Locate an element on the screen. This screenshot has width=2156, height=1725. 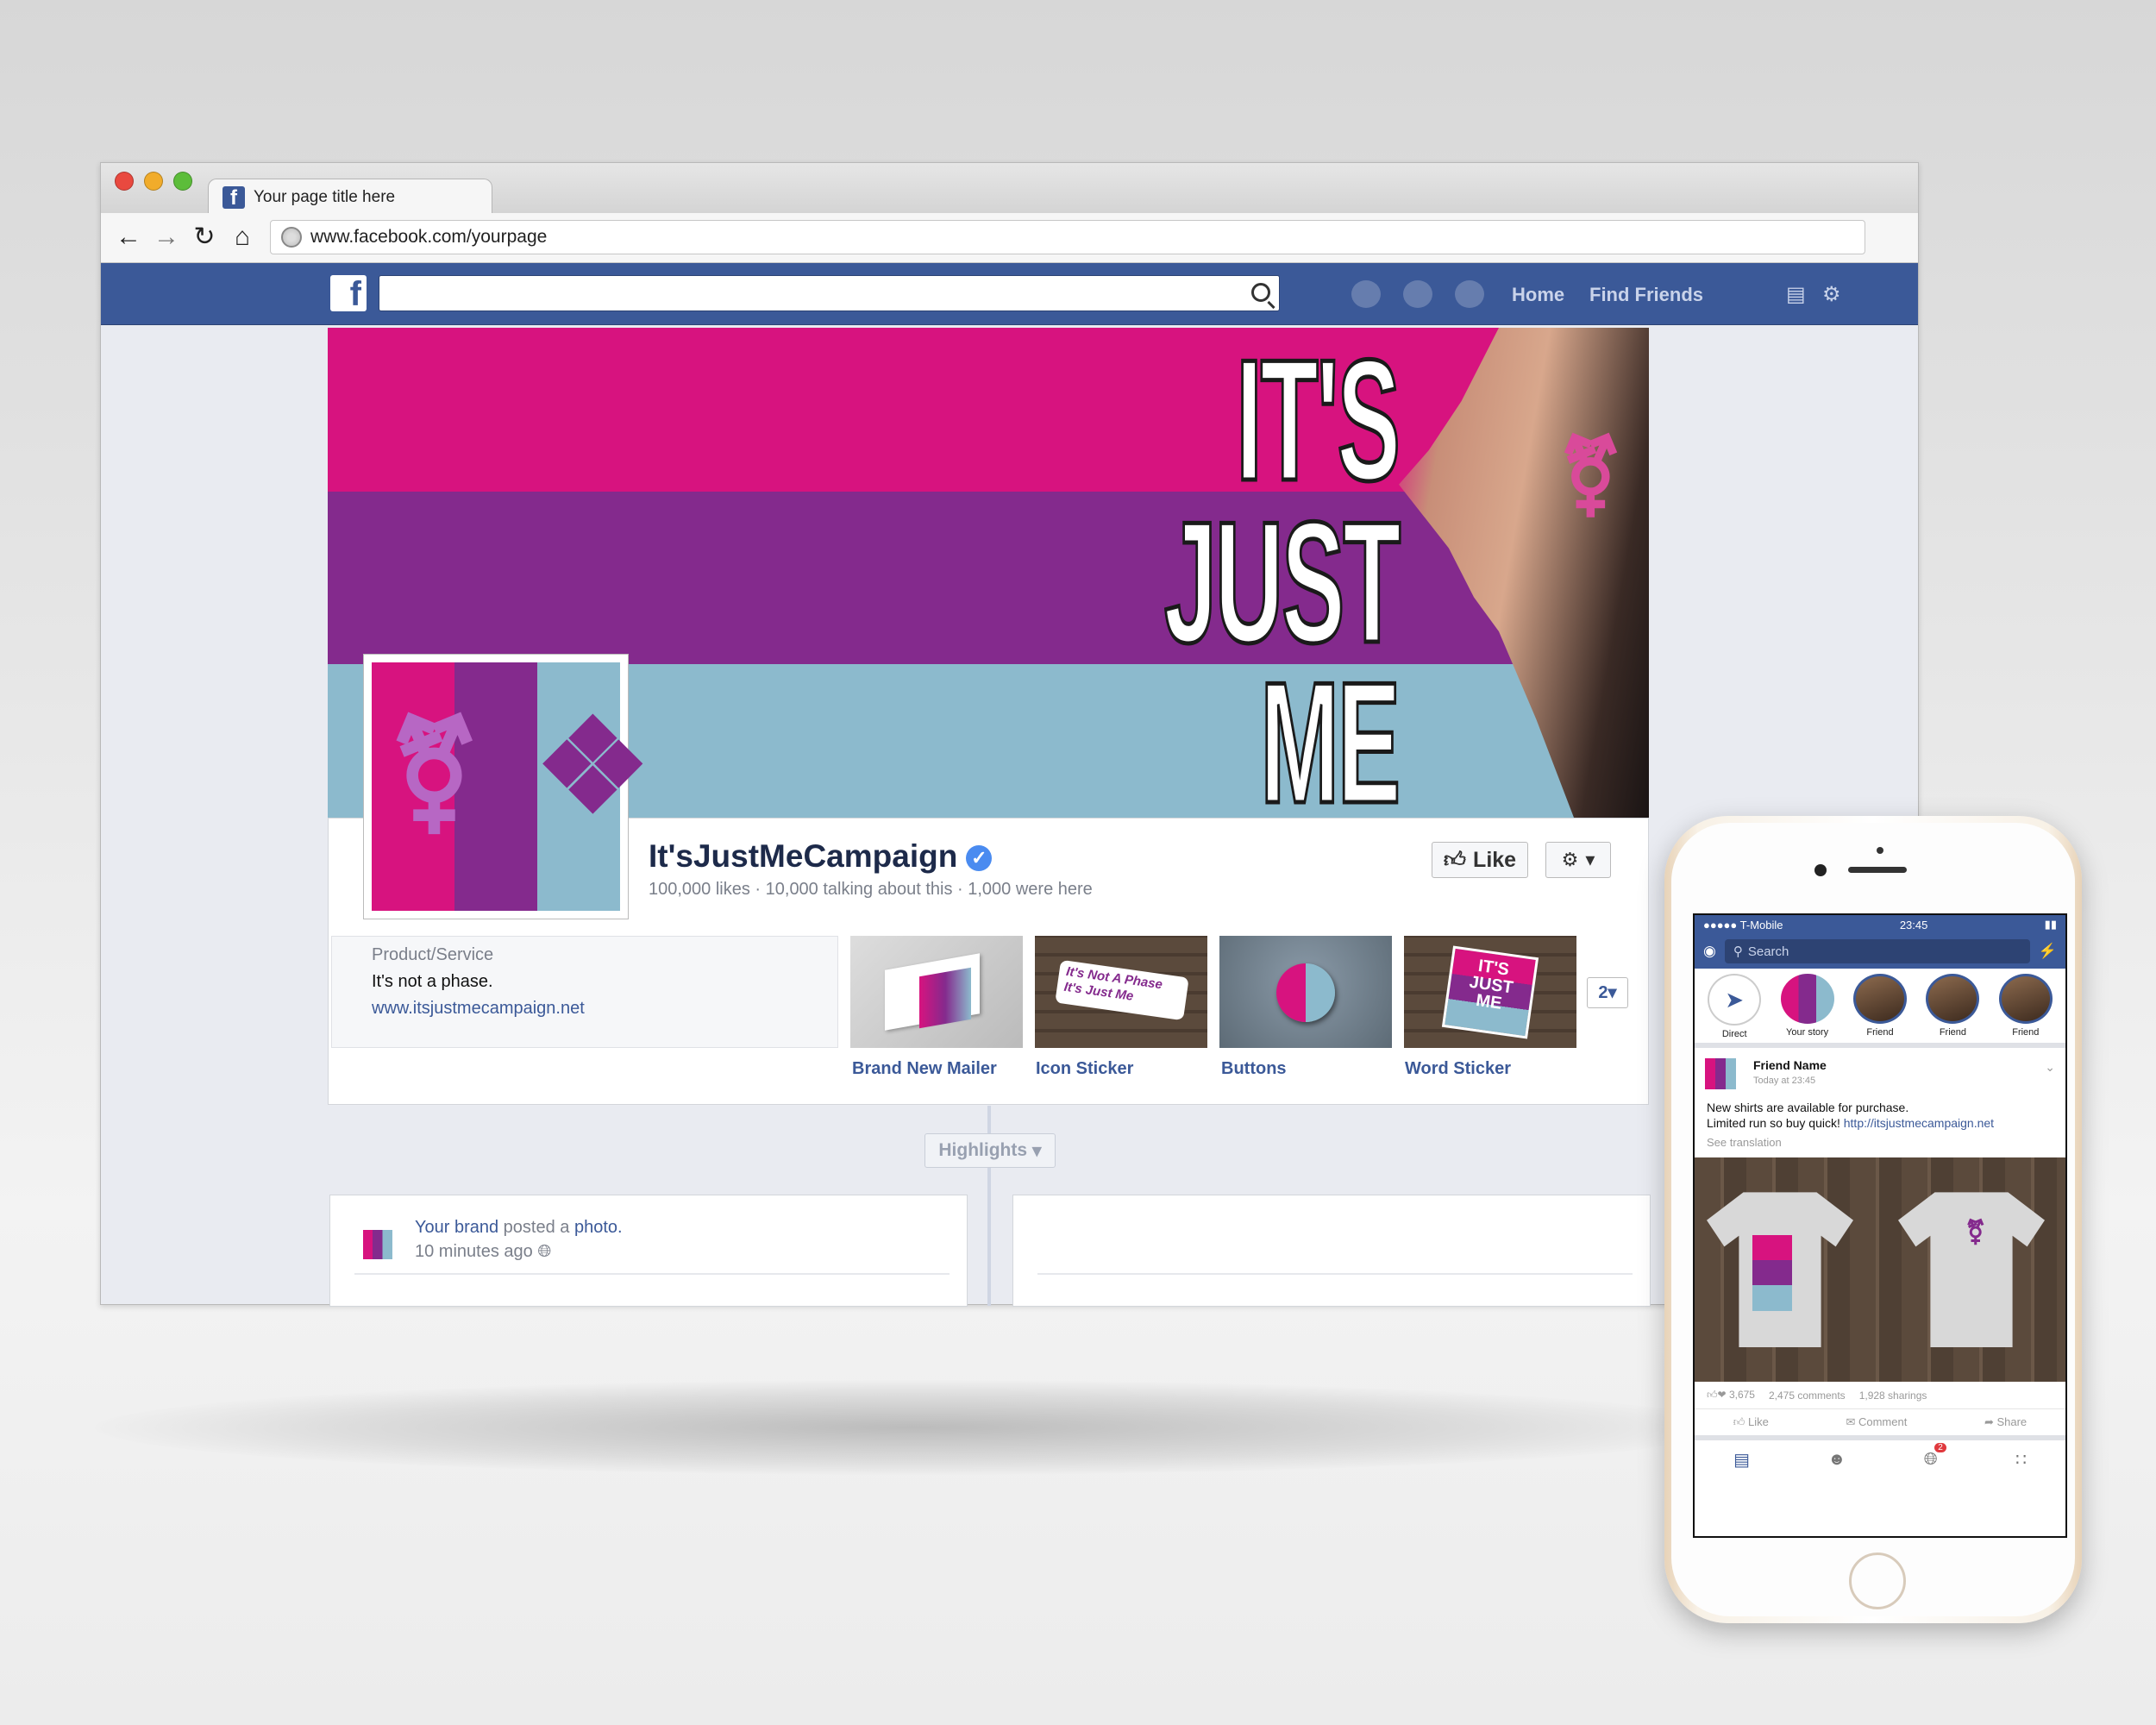
battery-icon: ▮▮ is located at coordinates (2050, 924).